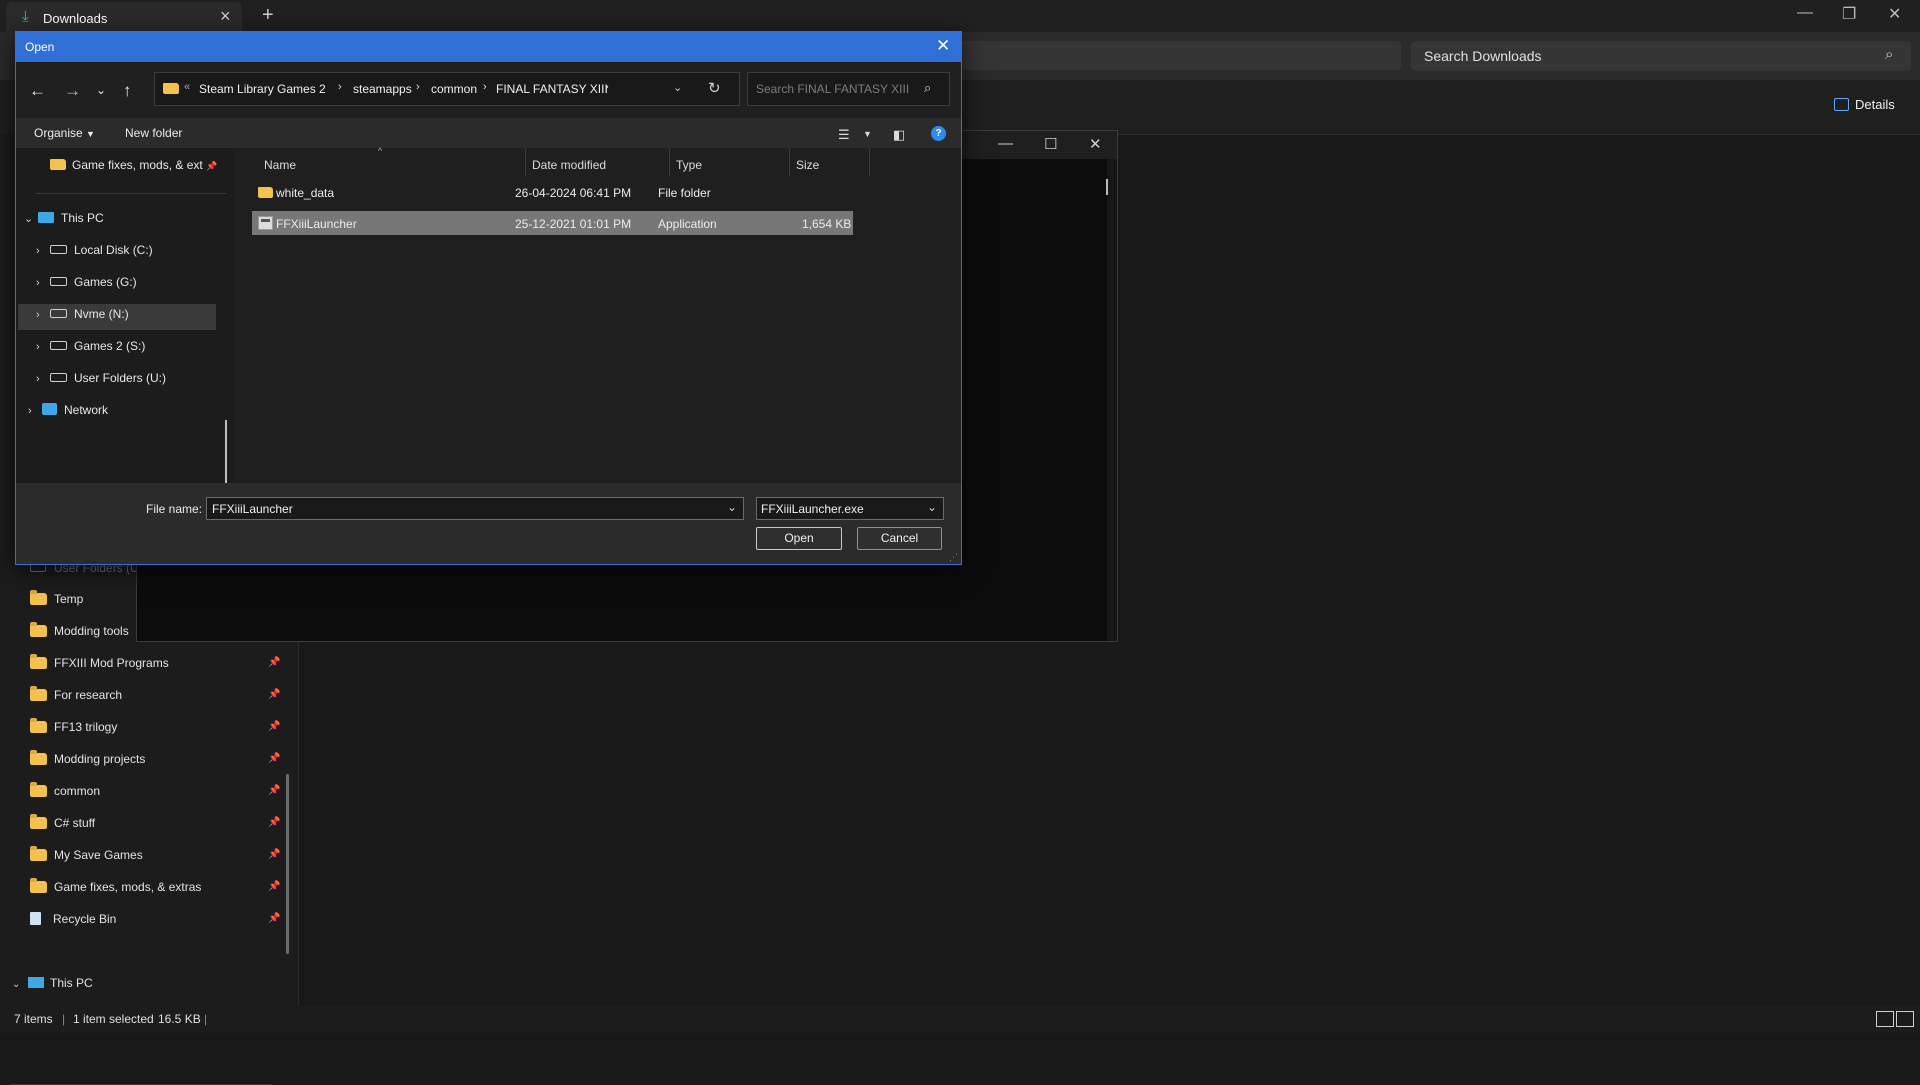 The height and width of the screenshot is (1085, 1920). What do you see at coordinates (848, 89) in the screenshot?
I see `dialog-search-input: Search FINAL FANTASY XIII ⌕` at bounding box center [848, 89].